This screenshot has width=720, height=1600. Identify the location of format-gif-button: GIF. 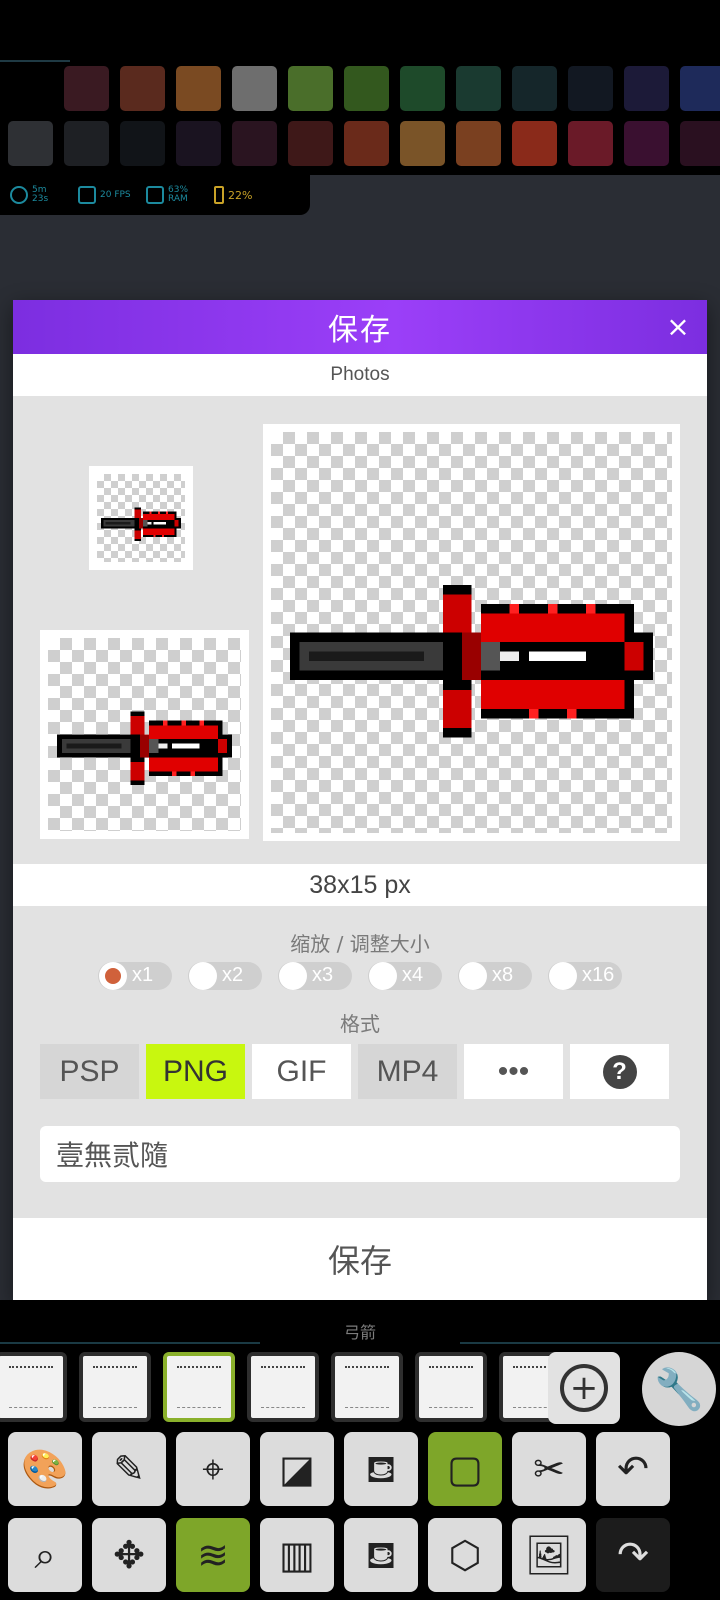
(301, 1071).